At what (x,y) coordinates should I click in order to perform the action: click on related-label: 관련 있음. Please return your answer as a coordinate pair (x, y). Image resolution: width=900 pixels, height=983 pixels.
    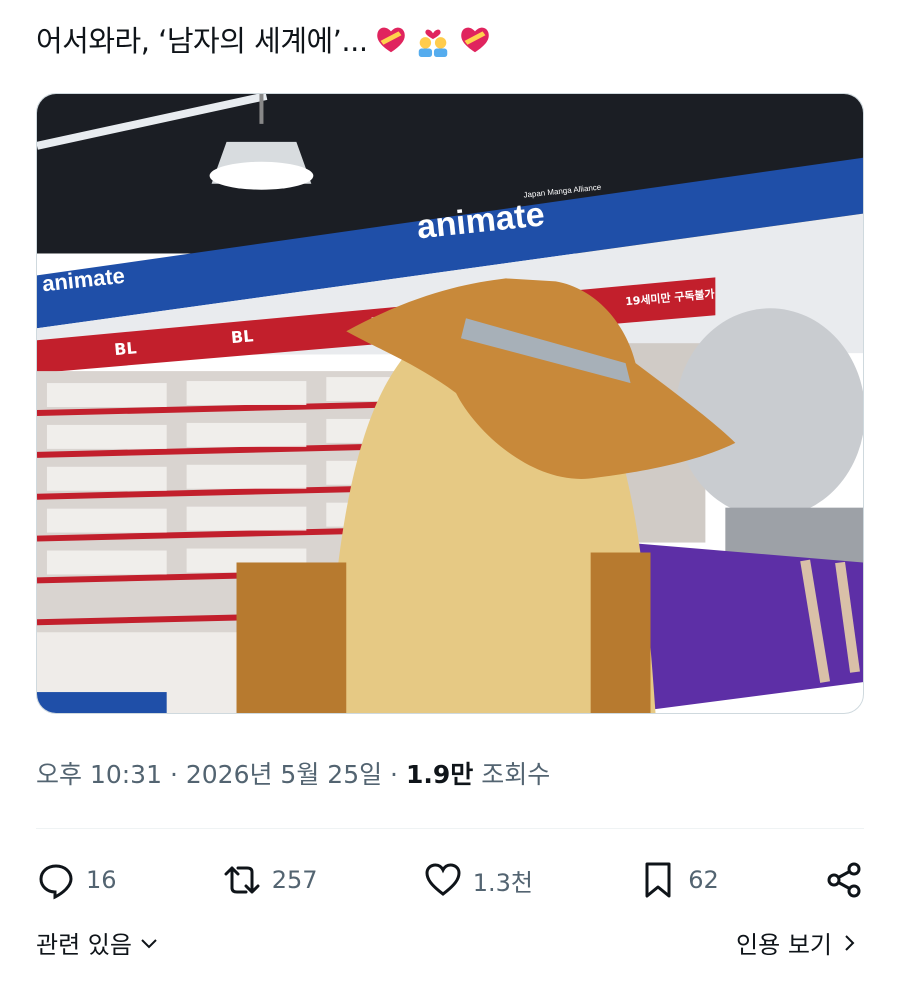
    Looking at the image, I should click on (84, 945).